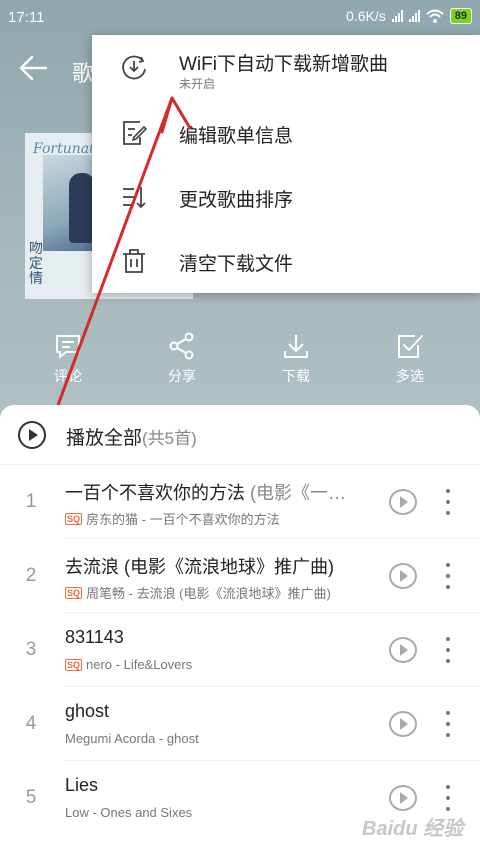 This screenshot has width=480, height=859. I want to click on song-title-main: 一百个不喜欢你的方法, so click(155, 493).